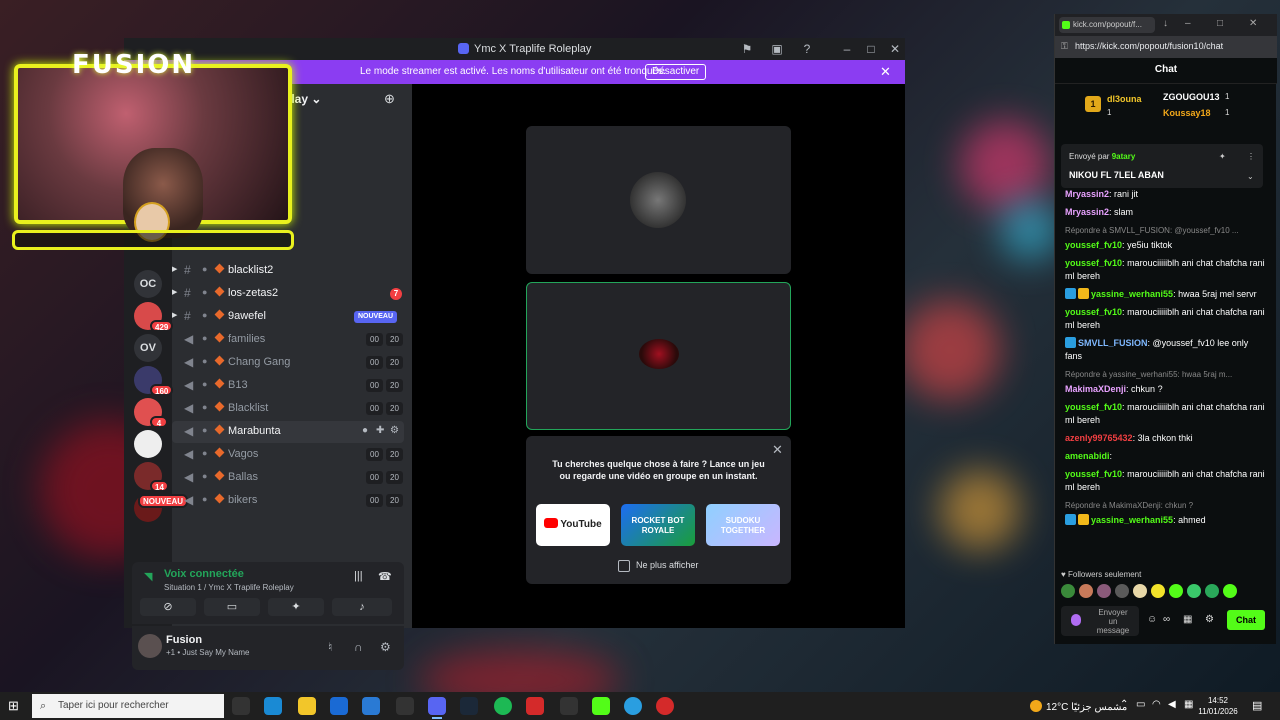 The image size is (1280, 720). What do you see at coordinates (1099, 438) in the screenshot?
I see `chat-username: azenly99765432` at bounding box center [1099, 438].